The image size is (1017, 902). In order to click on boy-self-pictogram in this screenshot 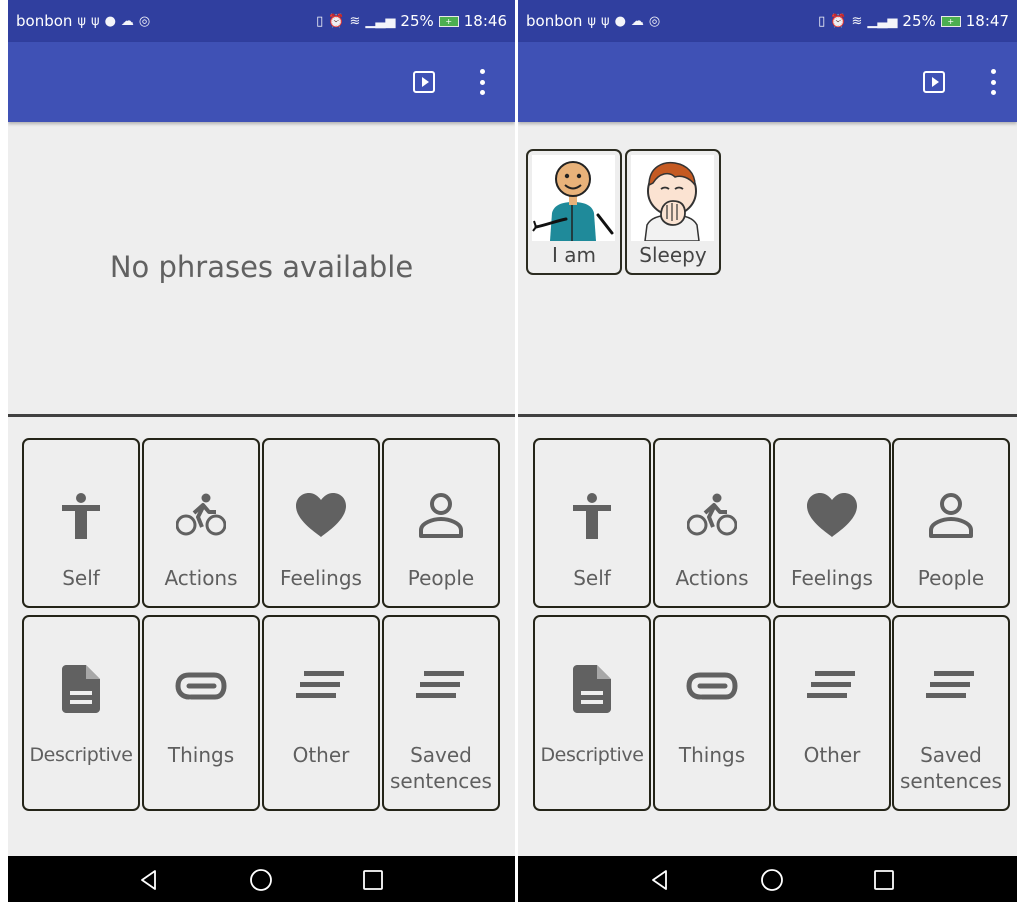, I will do `click(573, 198)`.